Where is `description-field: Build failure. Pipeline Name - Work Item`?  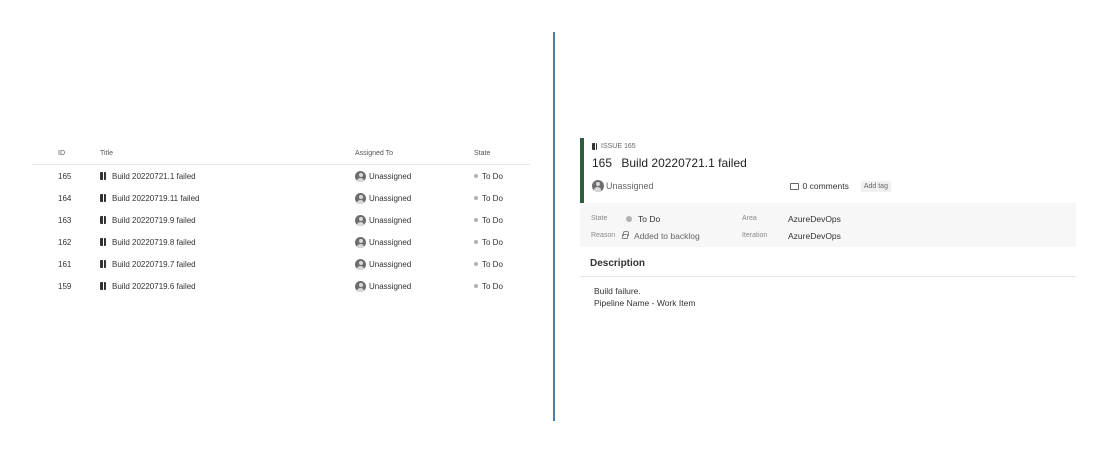
description-field: Build failure. Pipeline Name - Work Item is located at coordinates (828, 293).